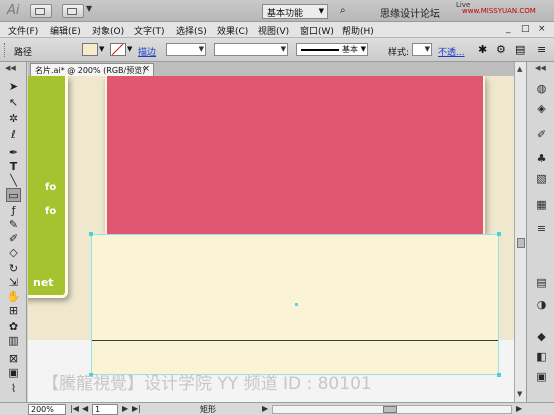  What do you see at coordinates (13, 373) in the screenshot?
I see `gradient-tool-icon: ▣` at bounding box center [13, 373].